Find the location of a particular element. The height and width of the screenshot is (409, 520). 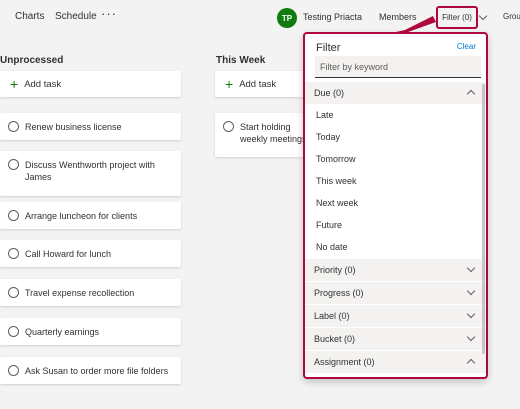

filter-panel-title: Filter is located at coordinates (328, 48).